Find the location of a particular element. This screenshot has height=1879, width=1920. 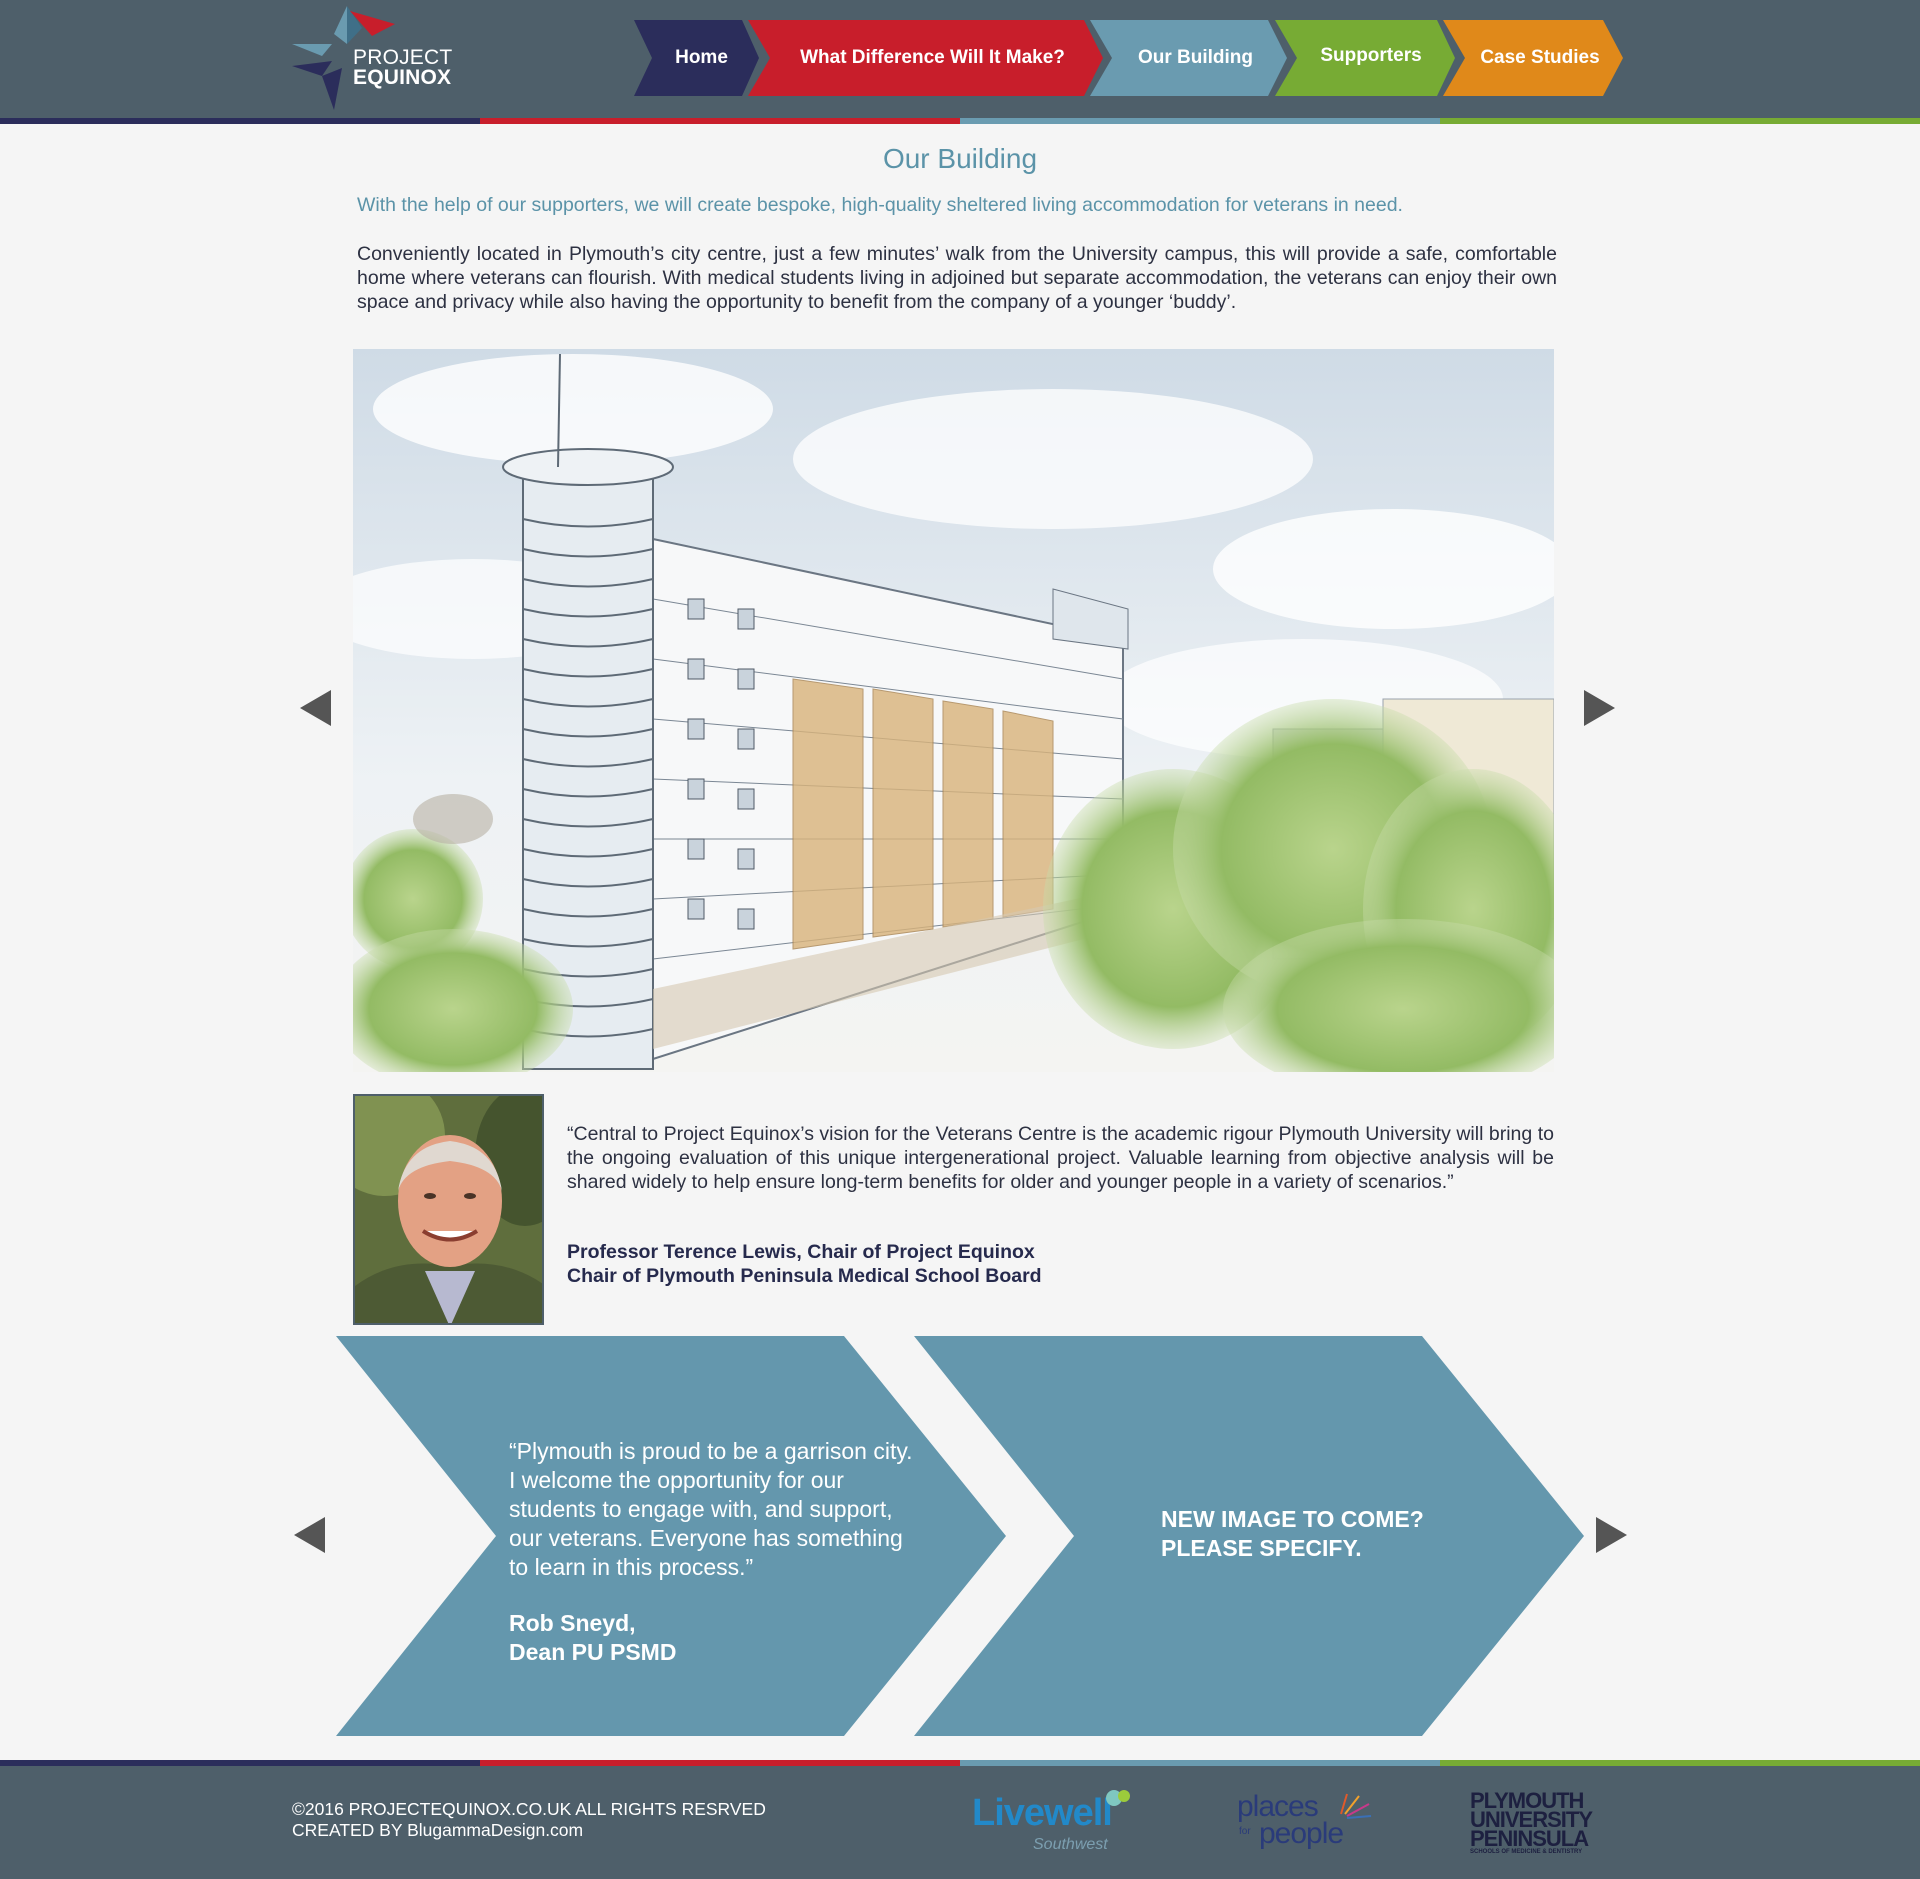

nav-supporters: Supporters is located at coordinates (1365, 58).